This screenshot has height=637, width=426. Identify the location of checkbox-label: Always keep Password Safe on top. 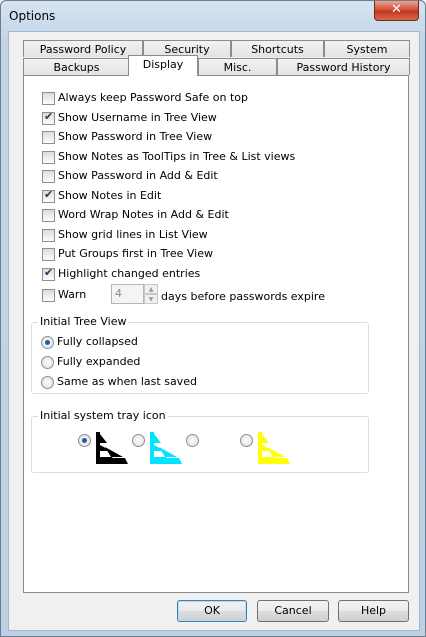
(153, 97).